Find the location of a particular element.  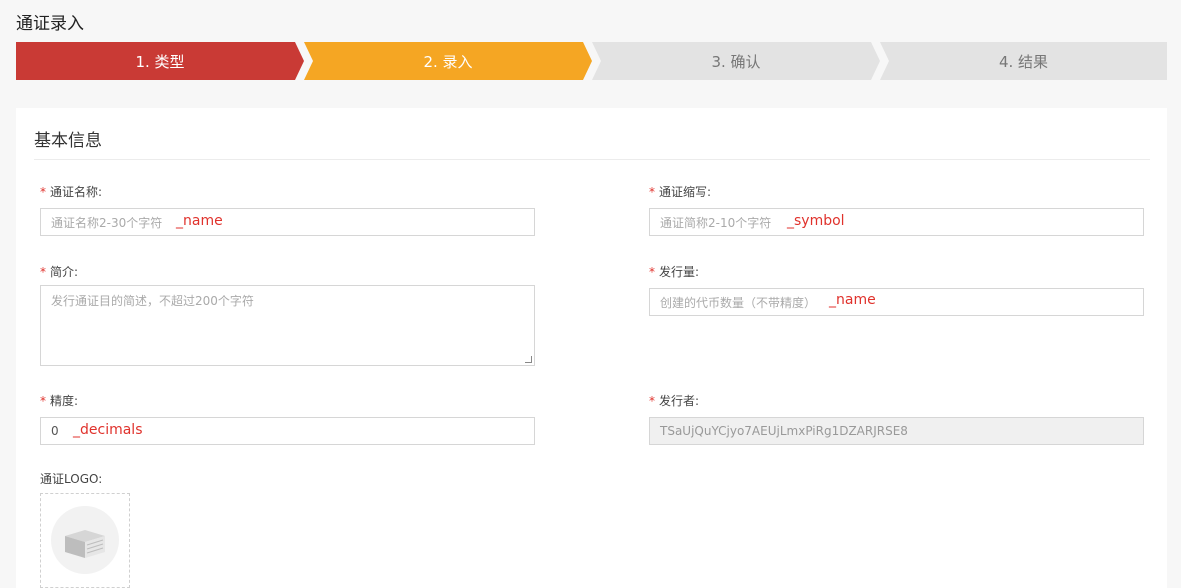

token-name-annotation: _name is located at coordinates (199, 221).